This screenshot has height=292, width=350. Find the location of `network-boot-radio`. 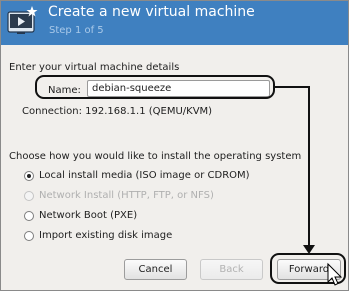

network-boot-radio is located at coordinates (29, 216).